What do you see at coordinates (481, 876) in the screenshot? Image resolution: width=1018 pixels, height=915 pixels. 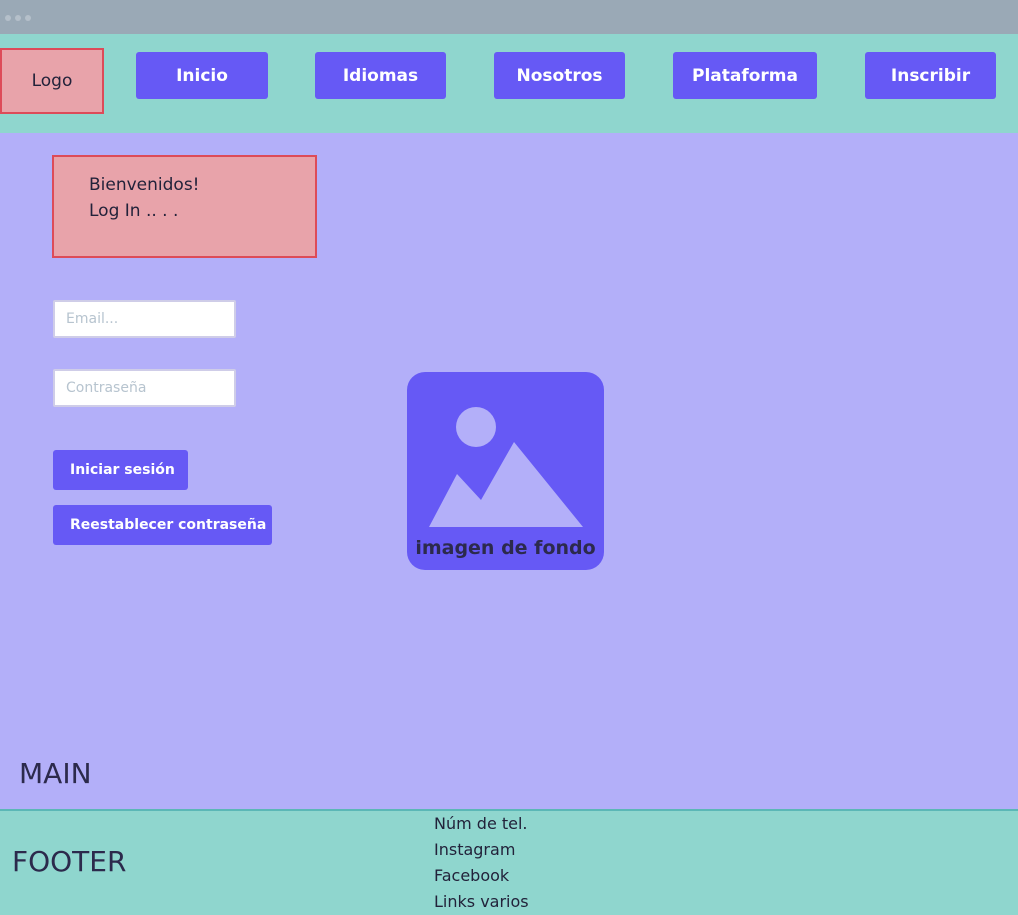 I see `footer-link-facebook: Facebook` at bounding box center [481, 876].